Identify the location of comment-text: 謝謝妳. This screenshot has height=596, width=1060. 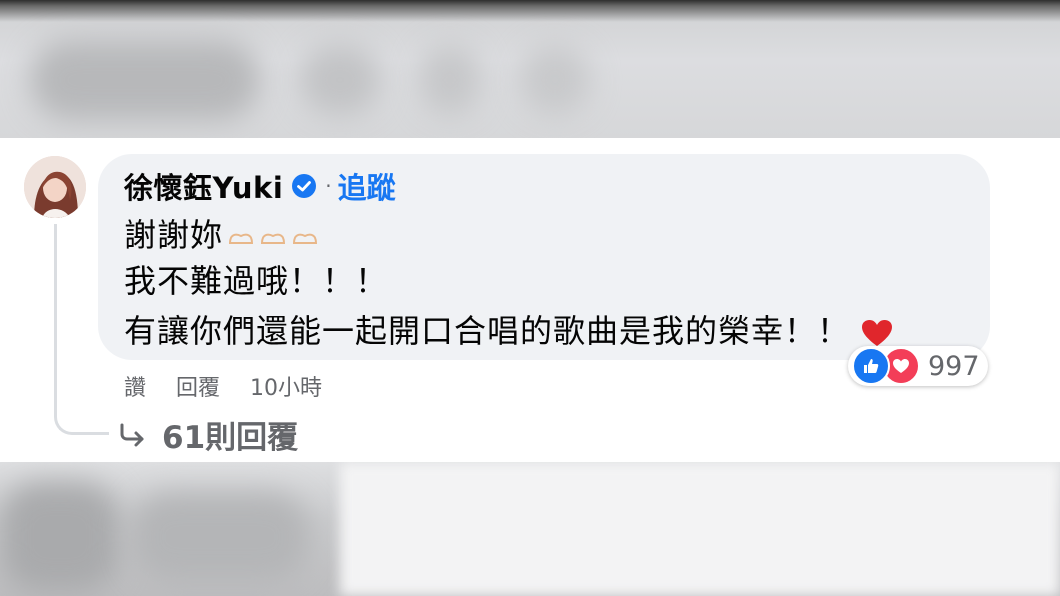
(174, 235).